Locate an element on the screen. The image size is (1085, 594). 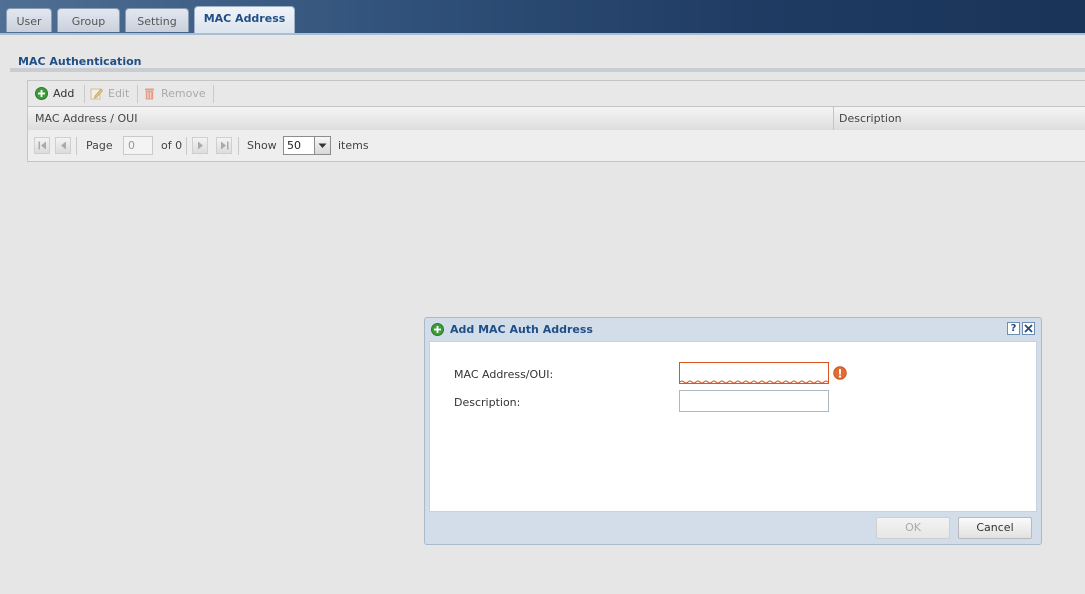
page-count: of 0 is located at coordinates (172, 145).